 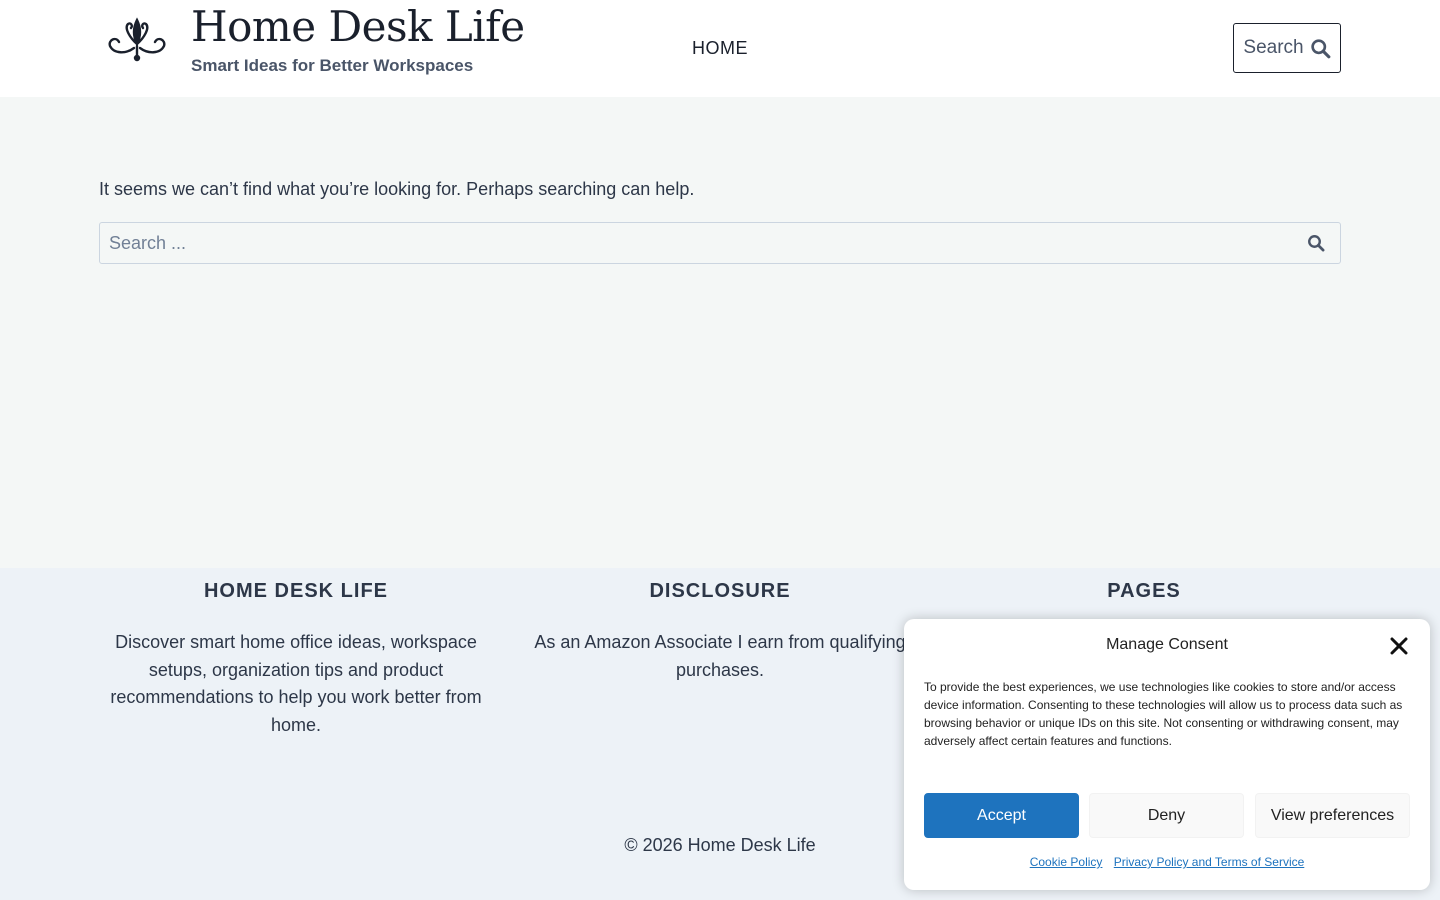 I want to click on search-form, so click(x=720, y=243).